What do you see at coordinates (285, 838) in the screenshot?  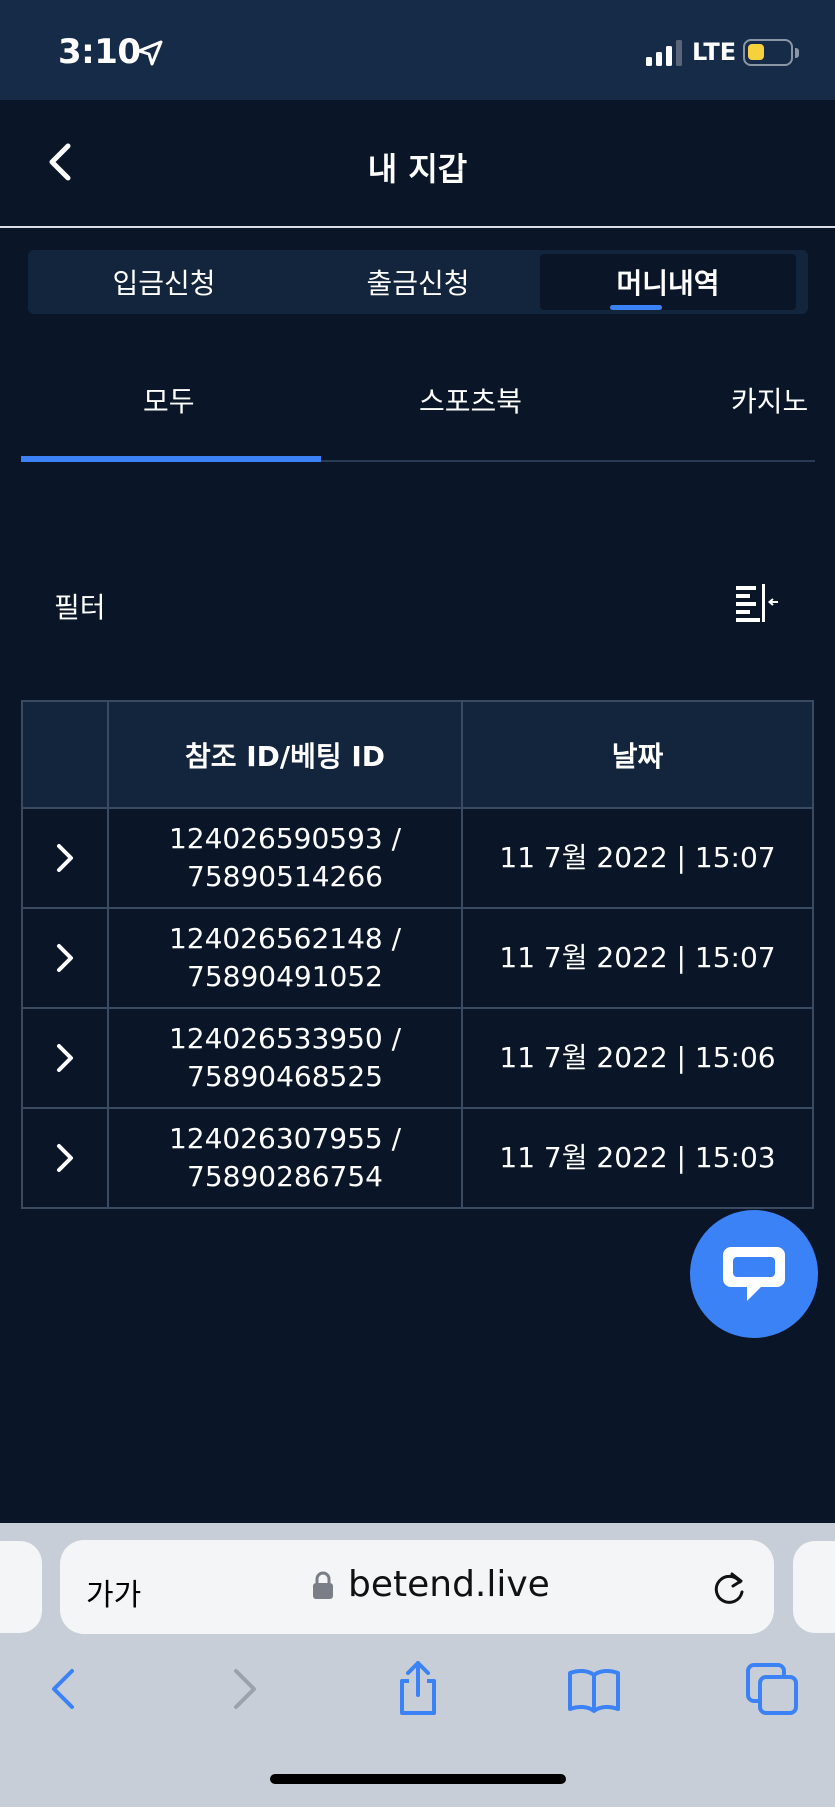 I see `ref-id: 124026590593 /` at bounding box center [285, 838].